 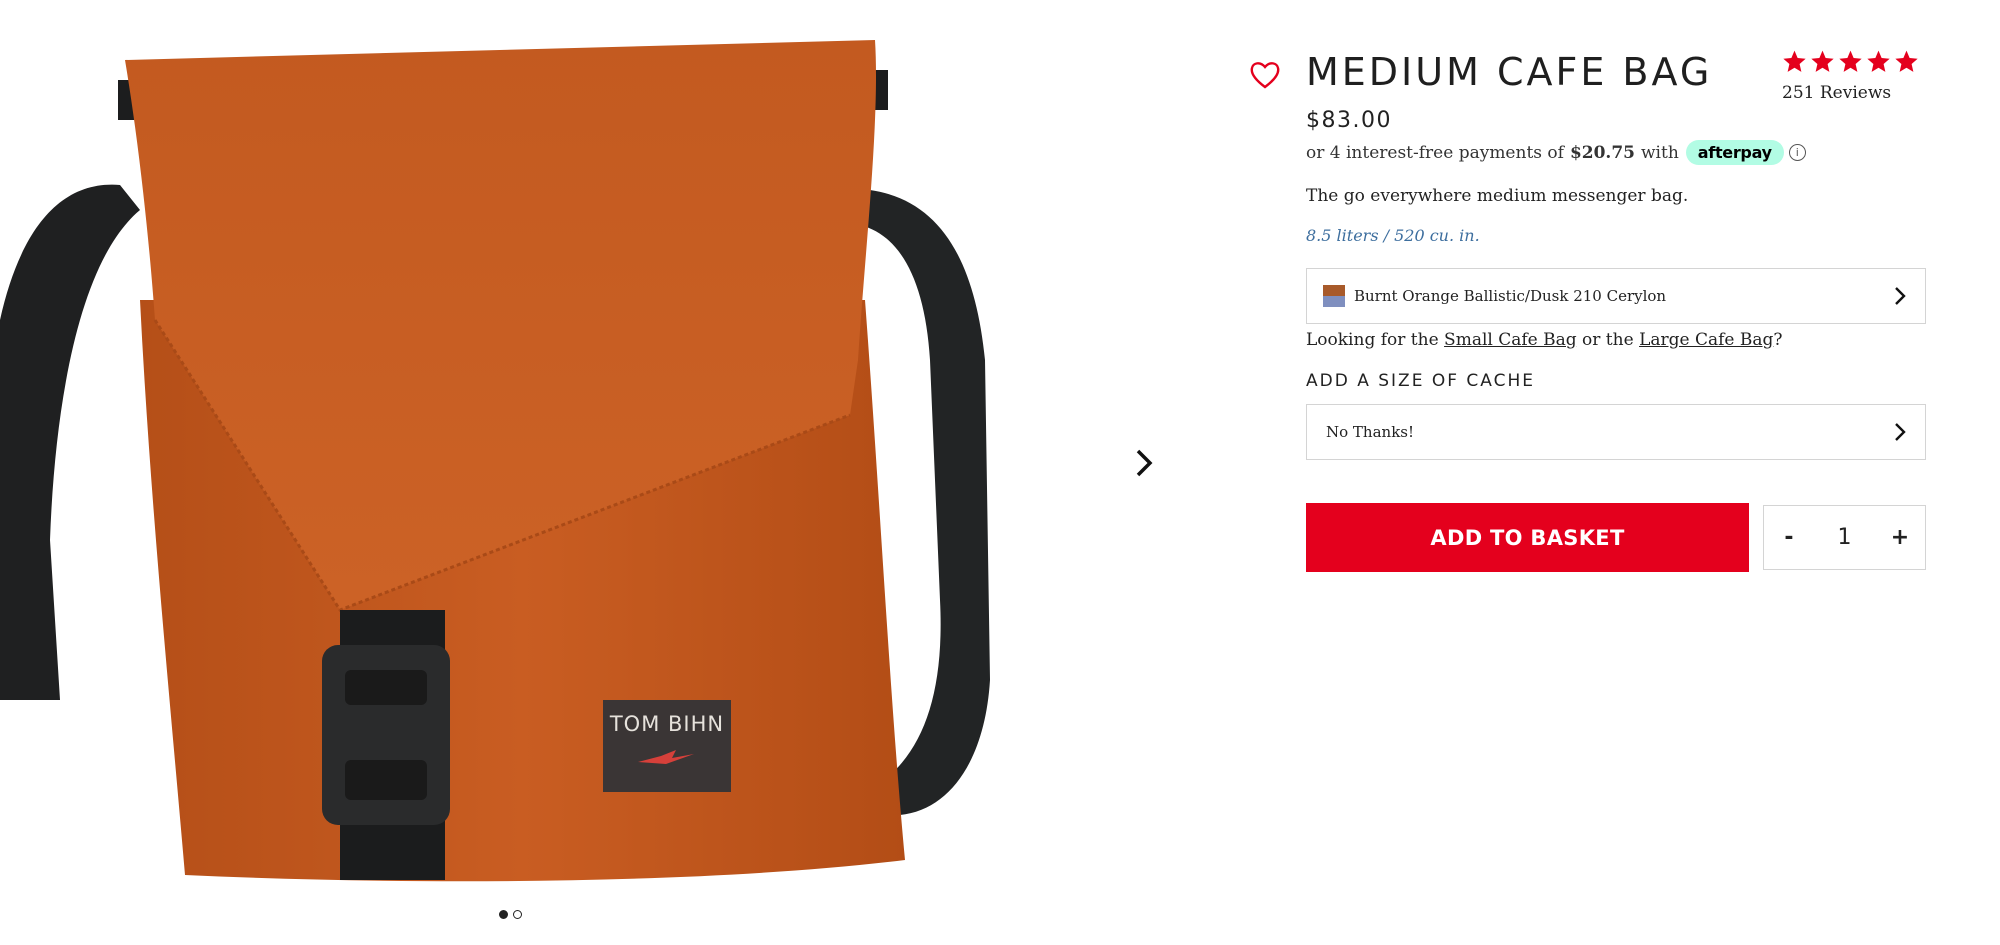 I want to click on quantity-increase-button: +, so click(x=1900, y=537).